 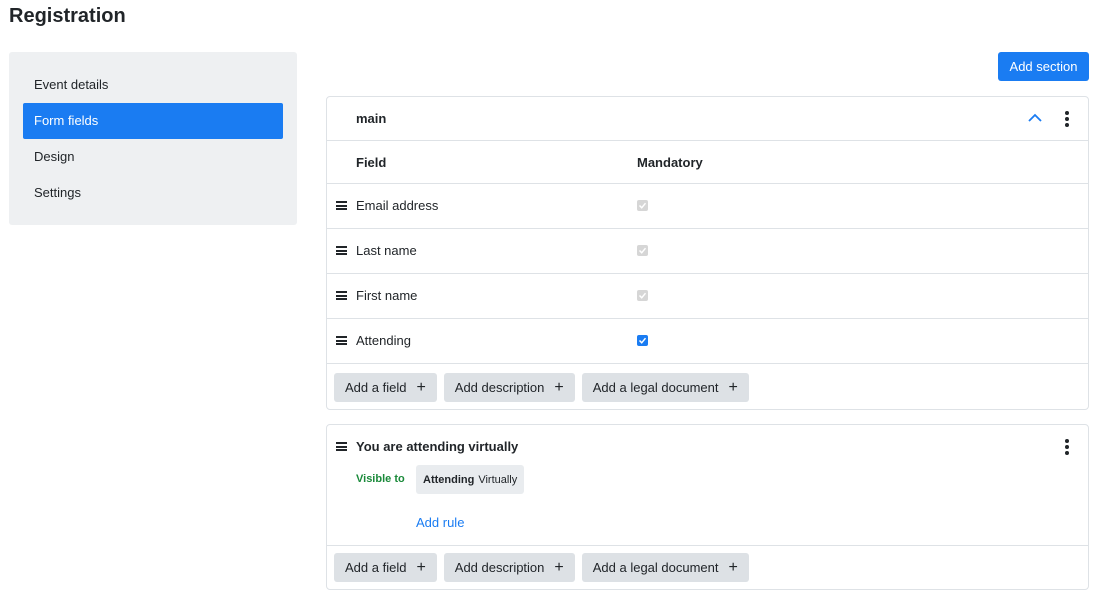 What do you see at coordinates (437, 446) in the screenshot?
I see `section-title: You are attending virtually` at bounding box center [437, 446].